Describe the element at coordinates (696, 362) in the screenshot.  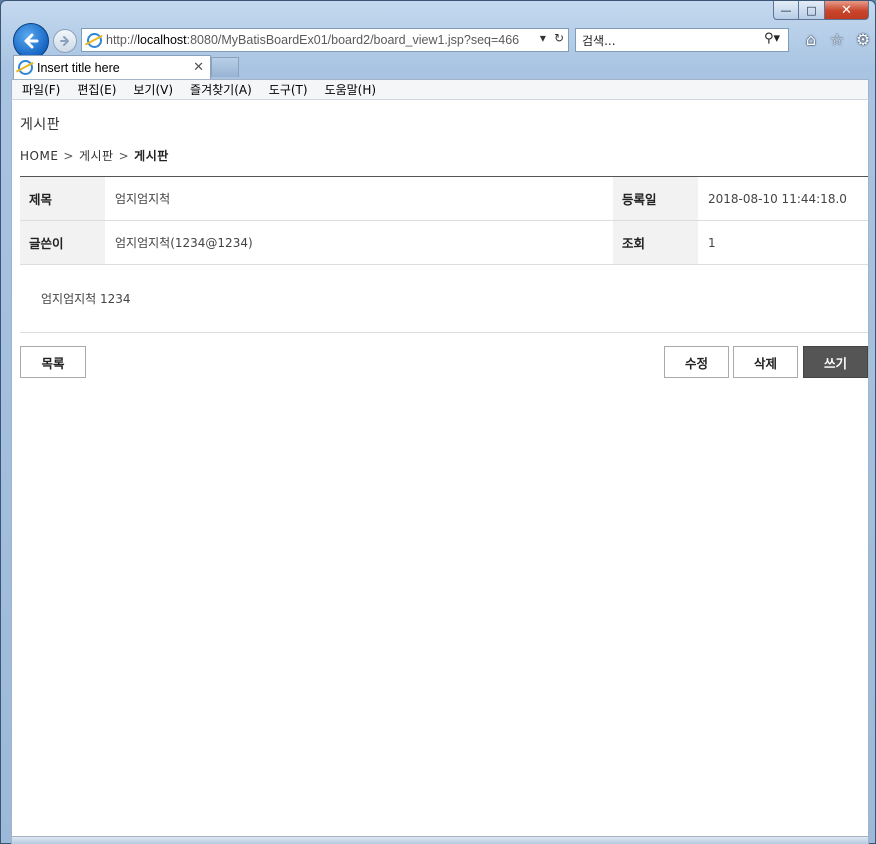
I see `edit-button: 수정` at that location.